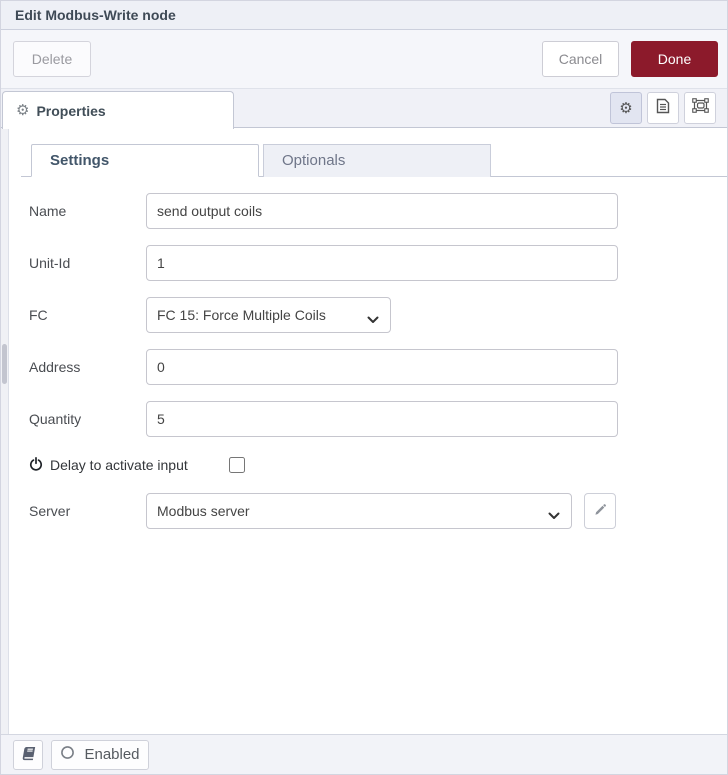 Image resolution: width=728 pixels, height=775 pixels. I want to click on name-label: Name, so click(48, 211).